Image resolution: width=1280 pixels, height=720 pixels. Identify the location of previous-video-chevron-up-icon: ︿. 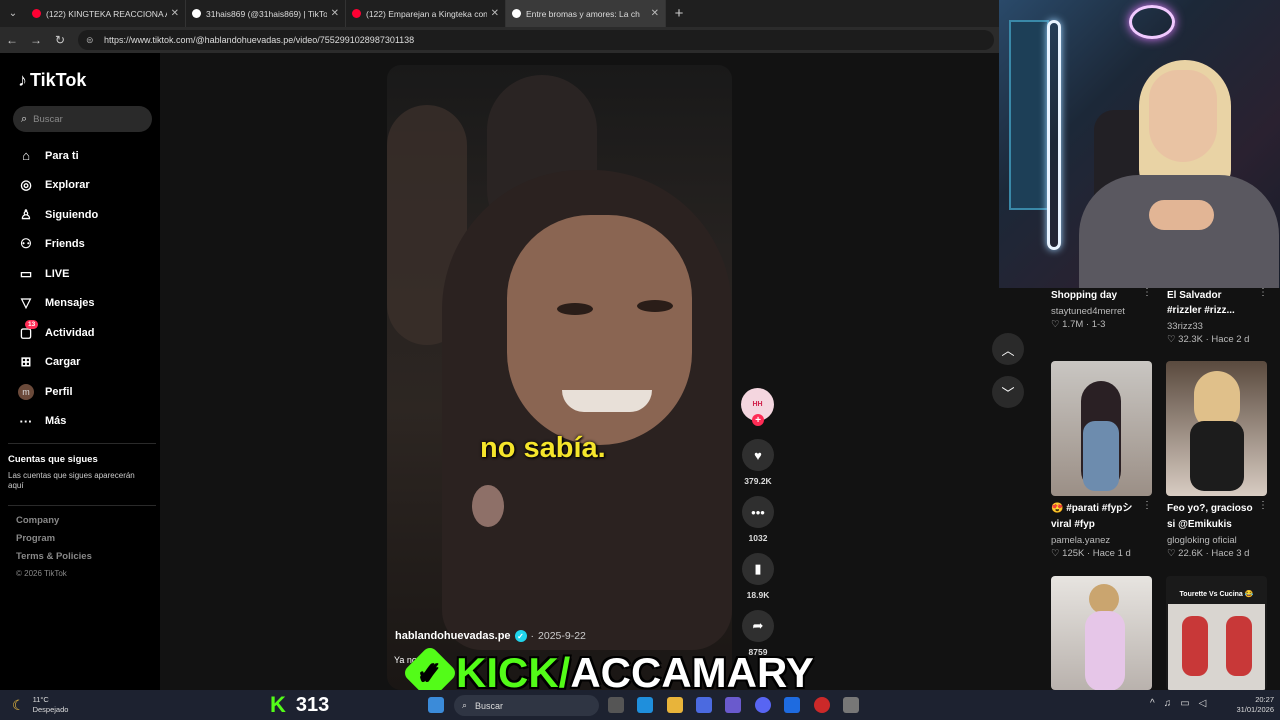
(1008, 349).